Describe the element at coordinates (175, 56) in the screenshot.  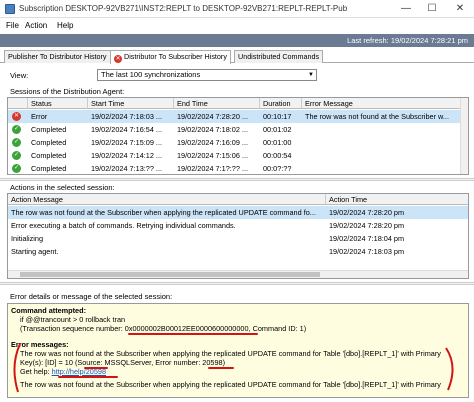
I see `tab-label: Distributor To Subscriber History` at that location.